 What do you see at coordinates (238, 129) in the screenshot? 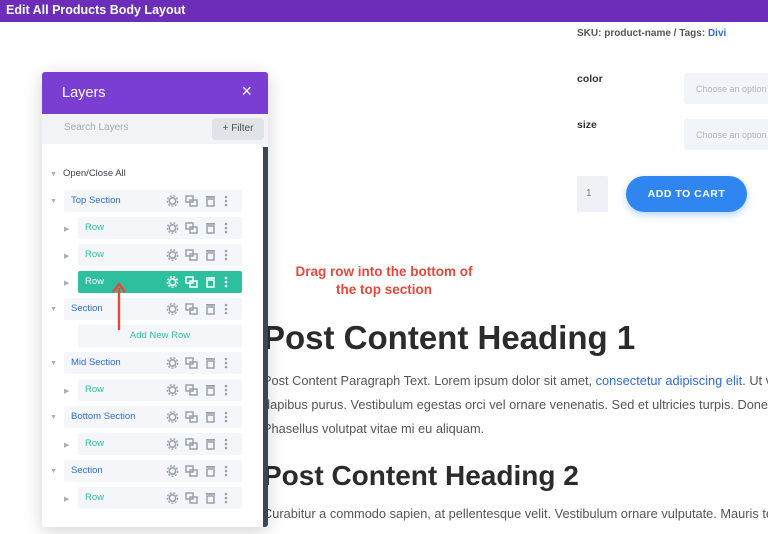
I see `filter-button: + Filter` at bounding box center [238, 129].